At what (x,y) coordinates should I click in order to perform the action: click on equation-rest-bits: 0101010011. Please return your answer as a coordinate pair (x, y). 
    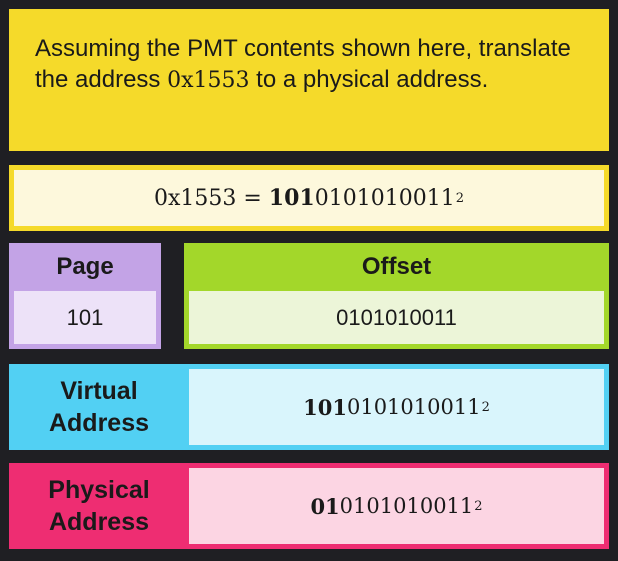
    Looking at the image, I should click on (384, 198).